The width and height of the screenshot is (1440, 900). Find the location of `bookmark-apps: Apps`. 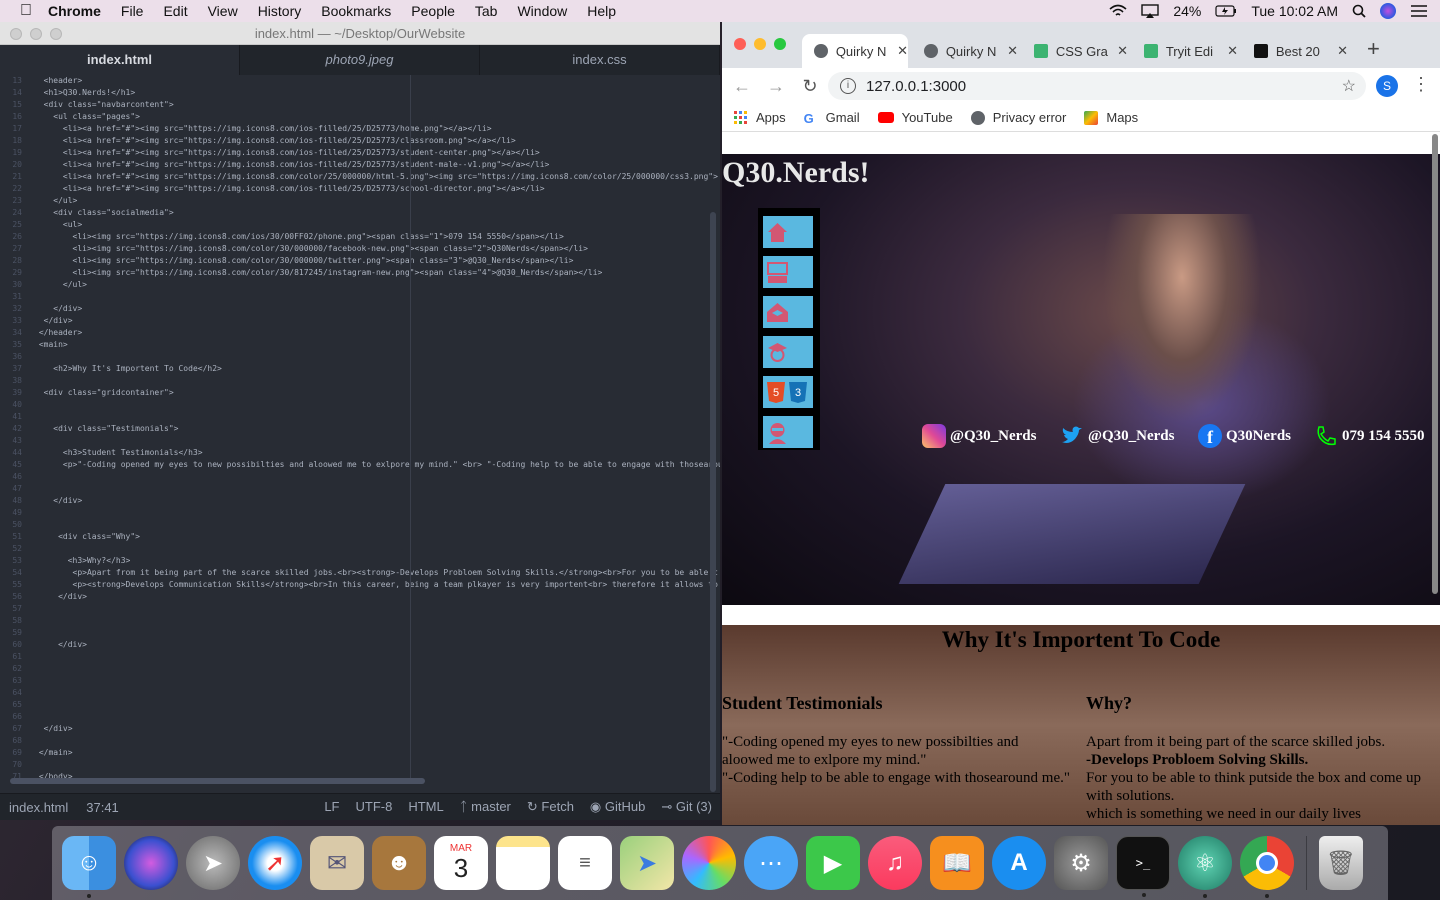

bookmark-apps: Apps is located at coordinates (760, 117).